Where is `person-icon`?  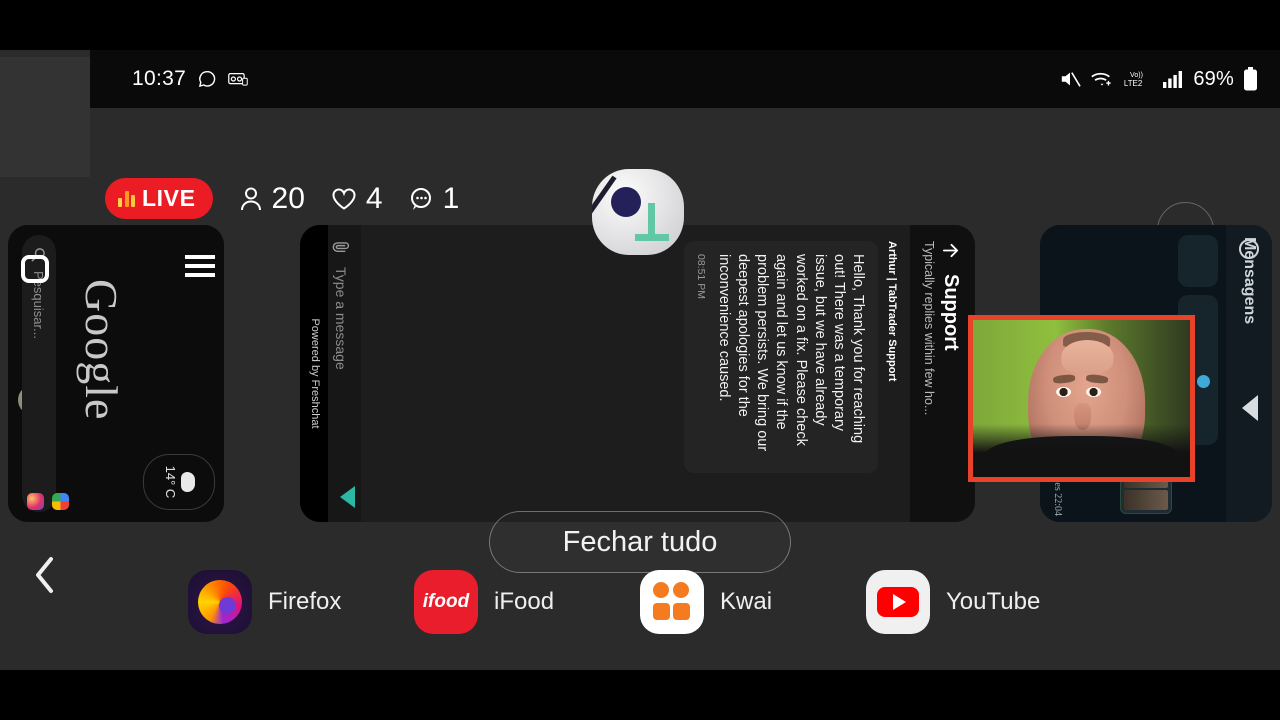 person-icon is located at coordinates (251, 199).